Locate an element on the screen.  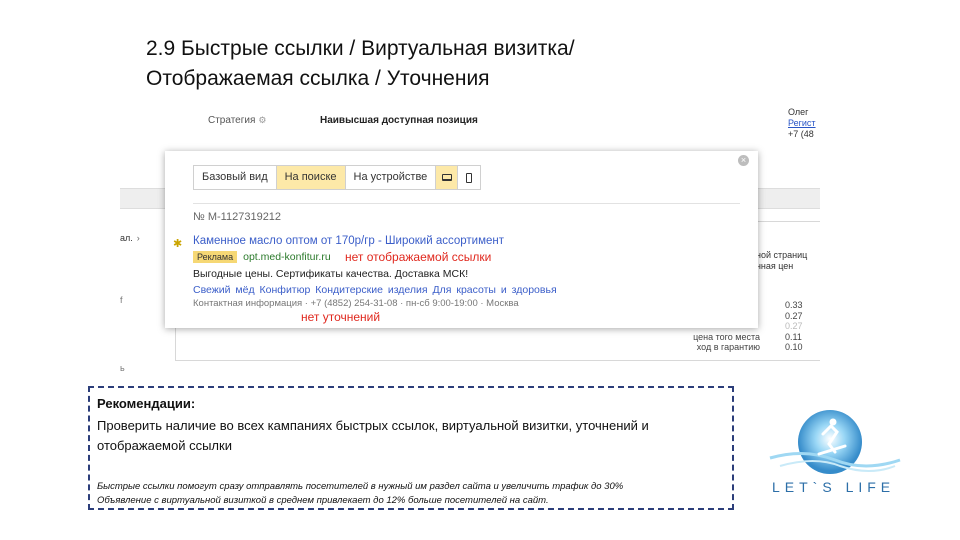
recommendations-title: Рекомендации: is located at coordinates (146, 403).